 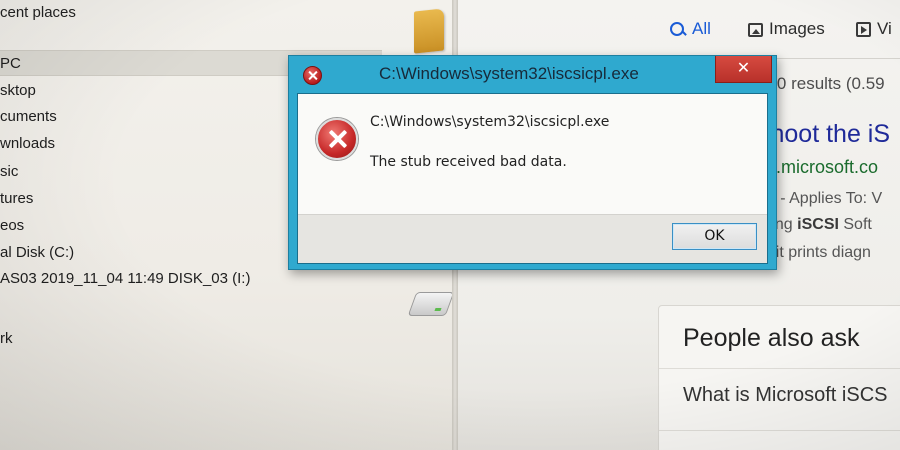 I want to click on error-message: The stub received bad data., so click(x=468, y=162).